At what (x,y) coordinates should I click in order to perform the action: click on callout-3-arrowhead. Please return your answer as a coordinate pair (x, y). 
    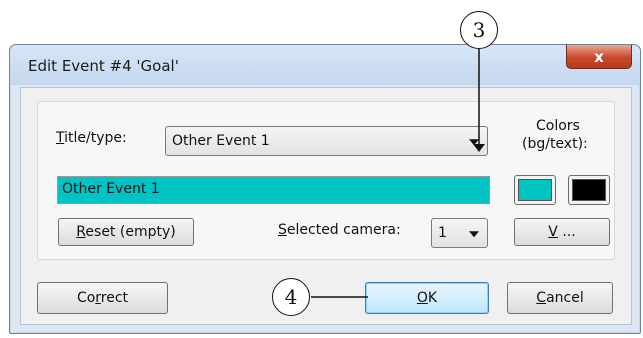
    Looking at the image, I should click on (479, 148).